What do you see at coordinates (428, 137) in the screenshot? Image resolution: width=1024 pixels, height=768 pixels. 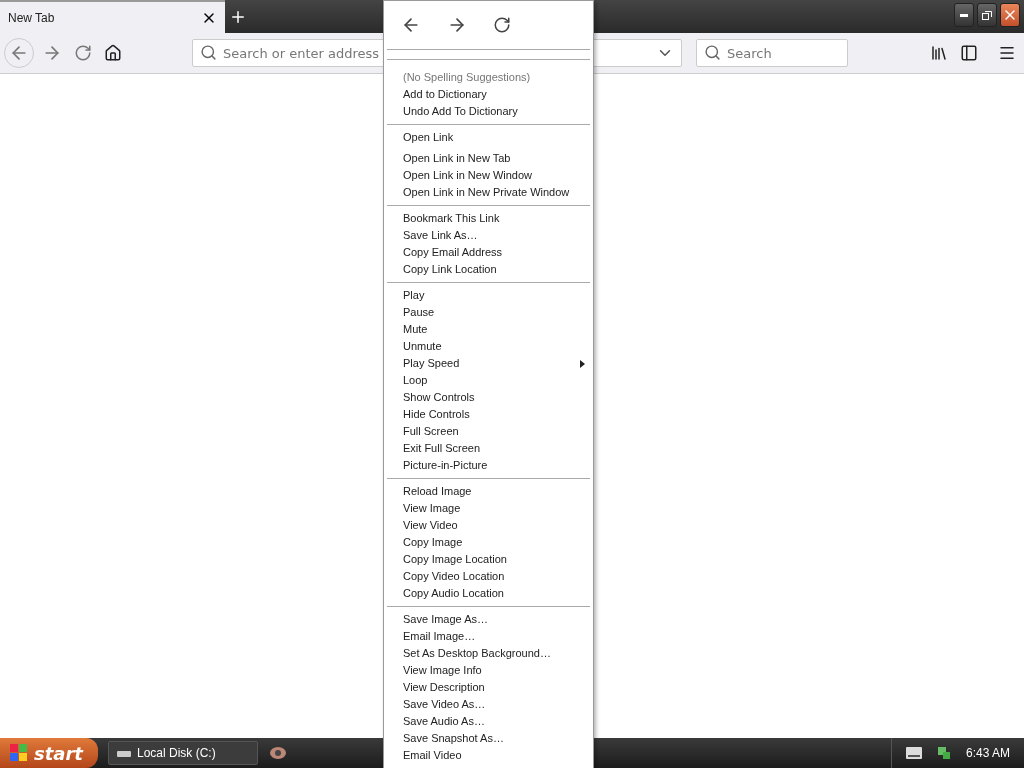 I see `menu-item: Open Link` at bounding box center [428, 137].